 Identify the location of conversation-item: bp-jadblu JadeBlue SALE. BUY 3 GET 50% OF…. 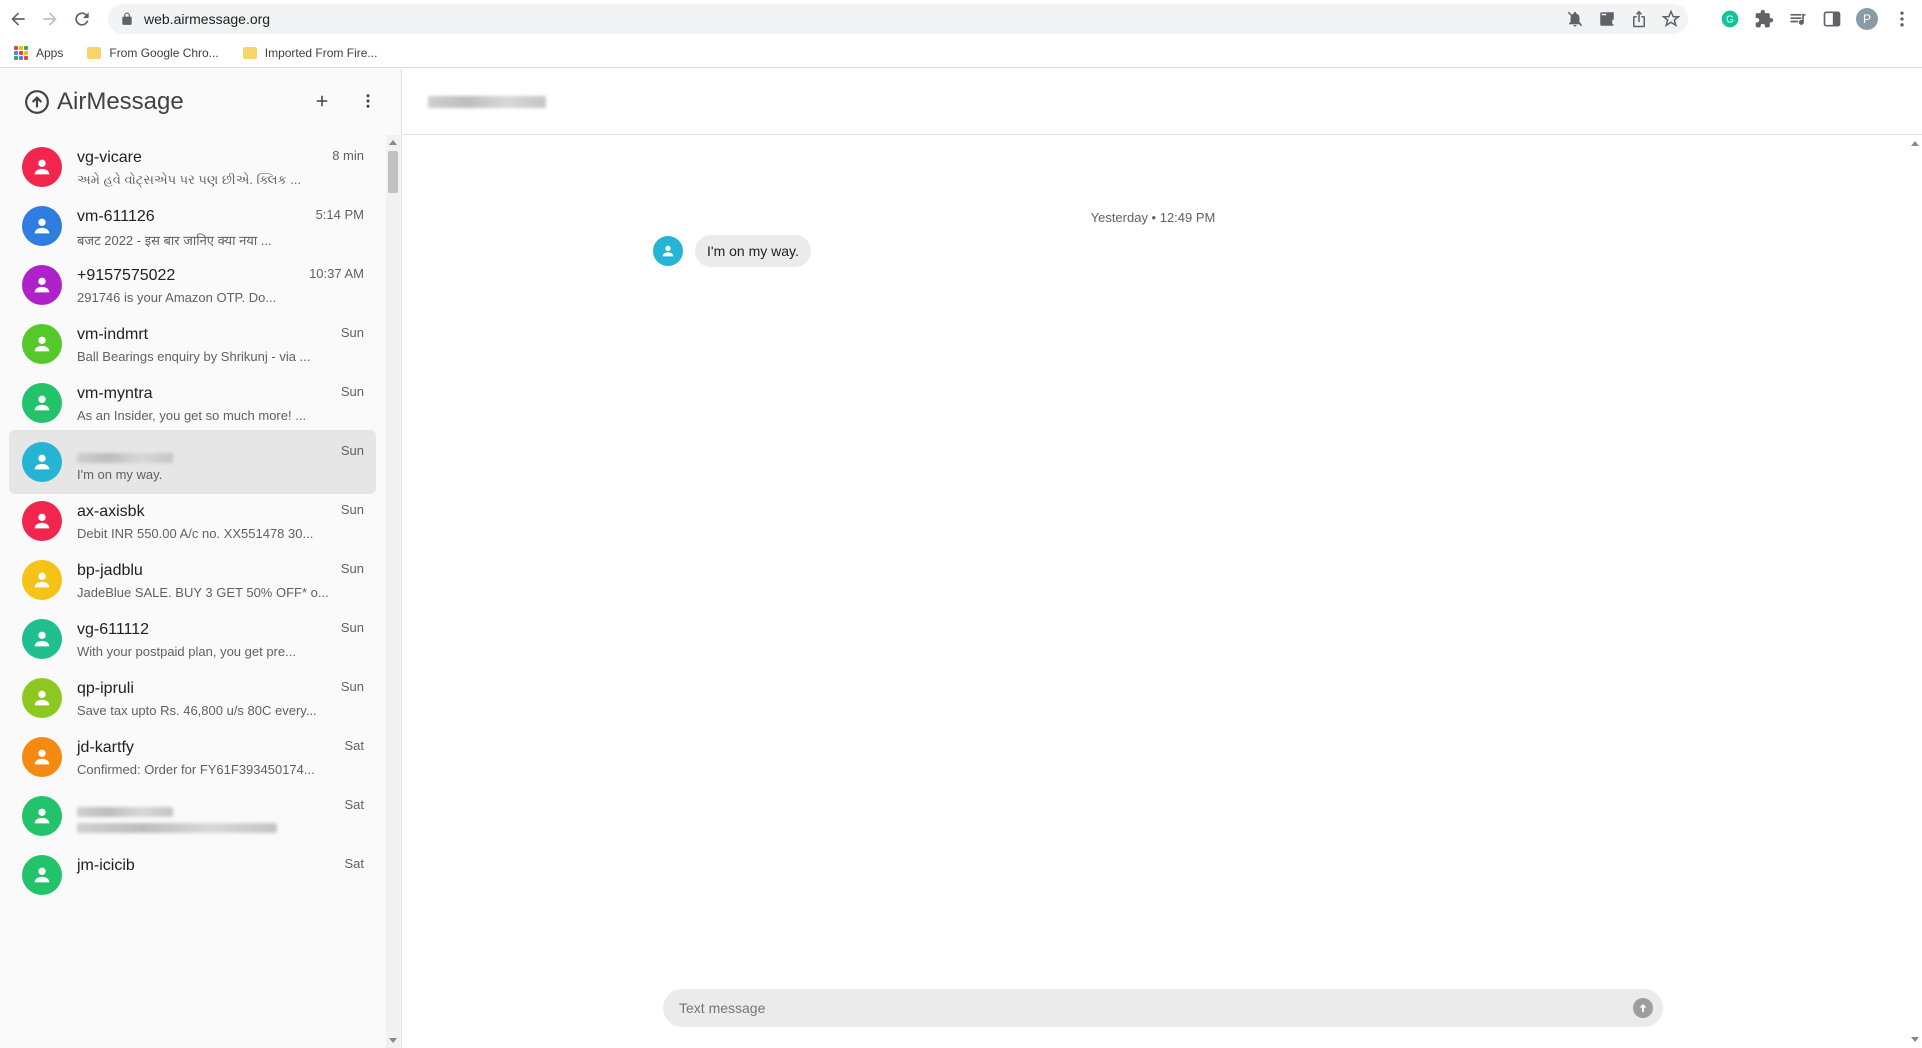
(192, 580).